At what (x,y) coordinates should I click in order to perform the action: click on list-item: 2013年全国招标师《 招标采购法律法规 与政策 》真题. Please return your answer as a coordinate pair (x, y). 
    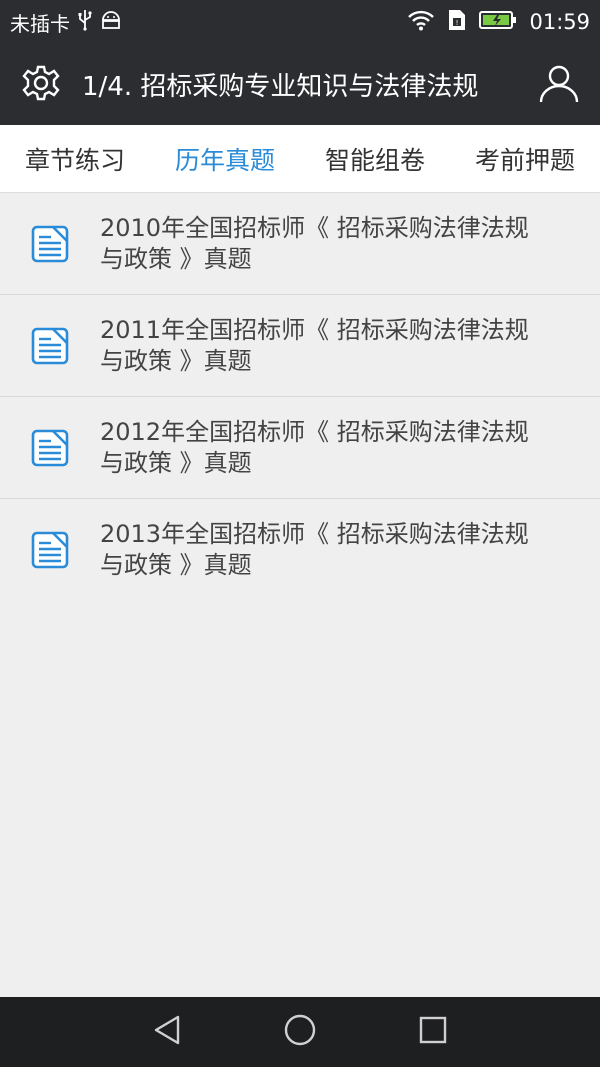
    Looking at the image, I should click on (300, 550).